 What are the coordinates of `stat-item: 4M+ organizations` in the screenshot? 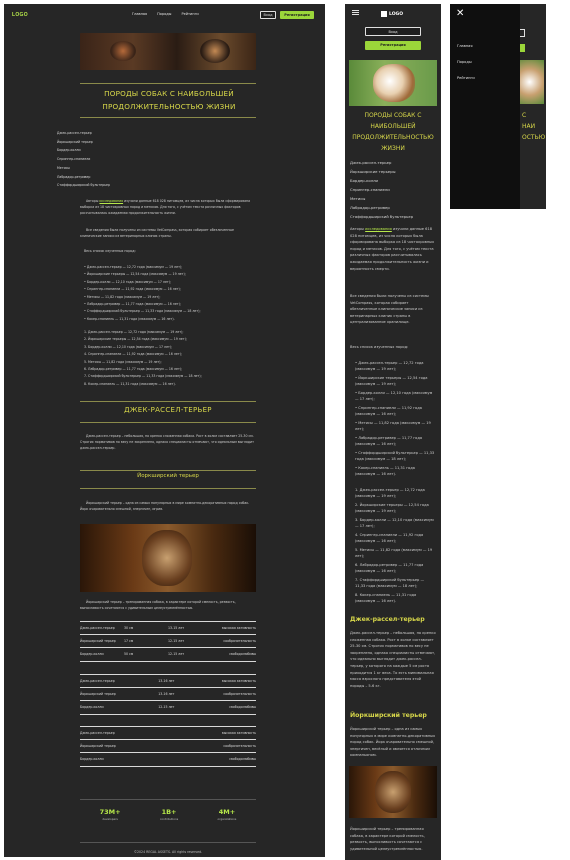 It's located at (227, 814).